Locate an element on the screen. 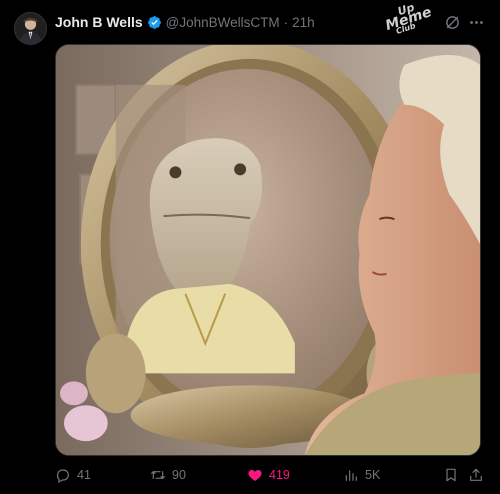 This screenshot has height=494, width=500. verified-badge-icon is located at coordinates (154, 22).